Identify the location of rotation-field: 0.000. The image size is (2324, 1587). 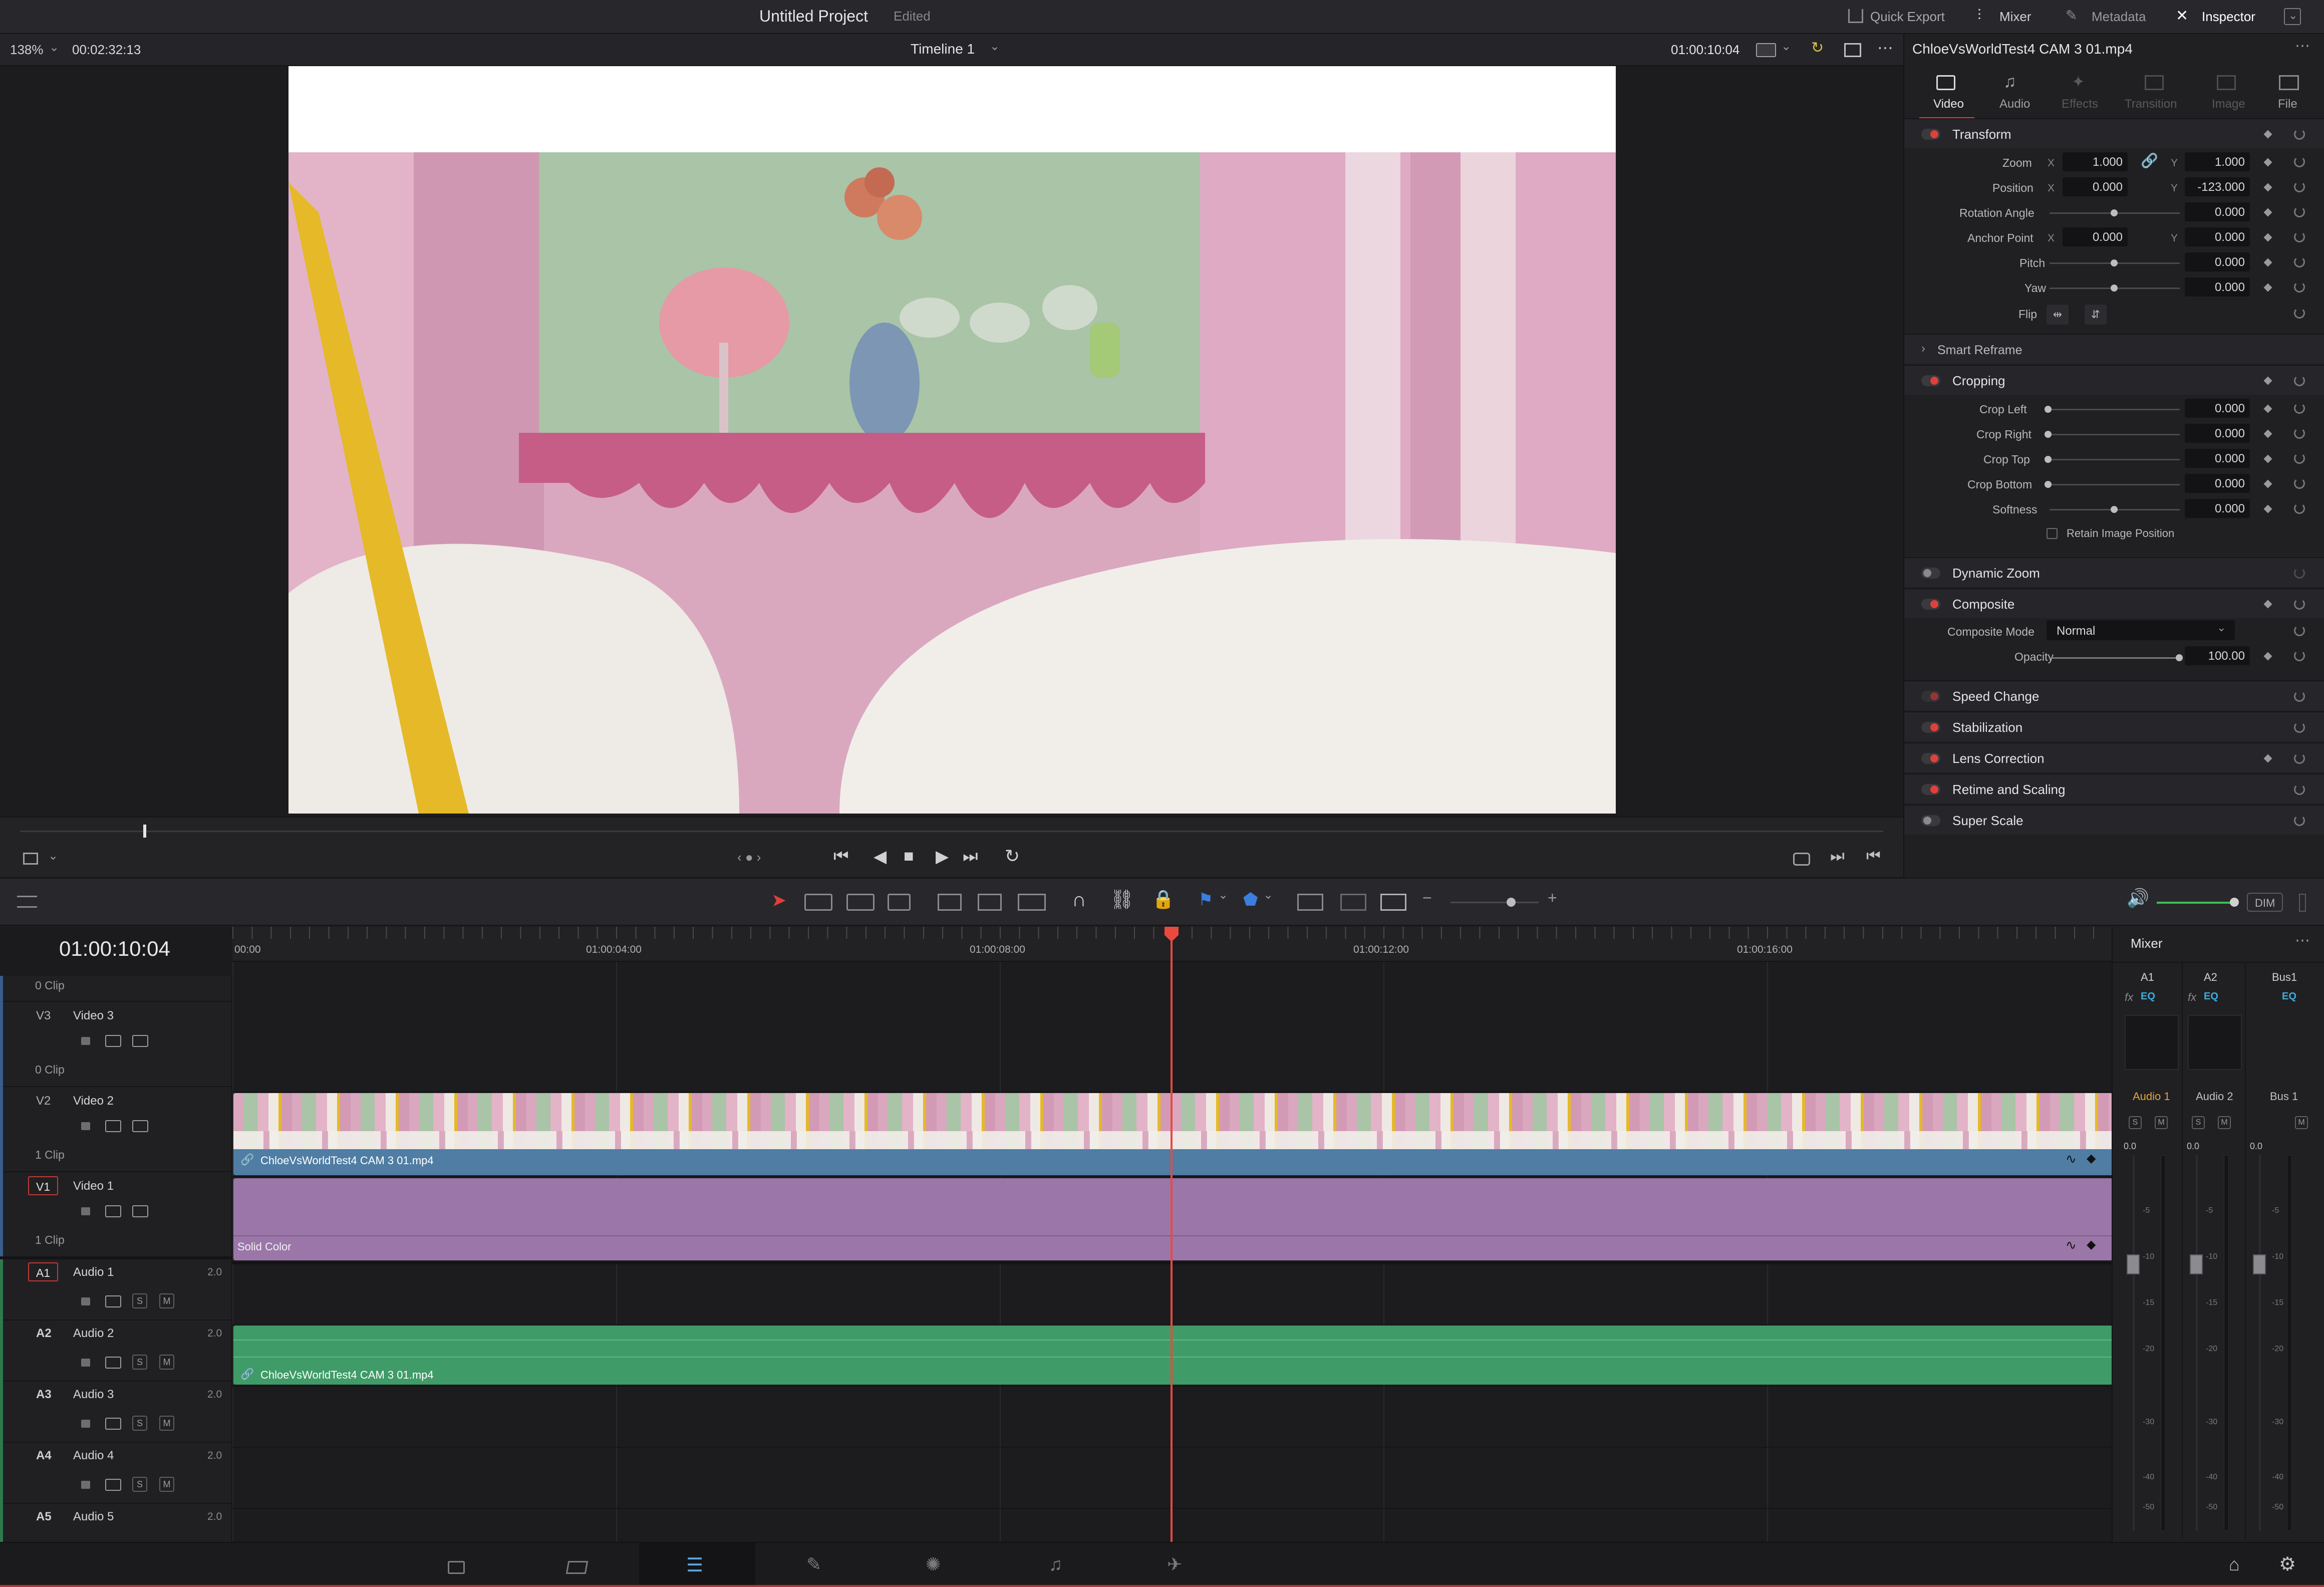
(2217, 212).